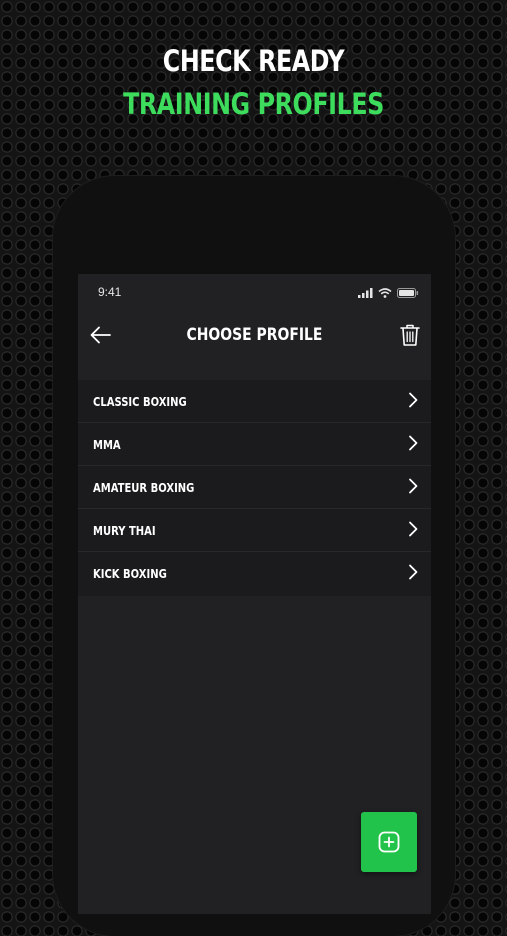 This screenshot has width=507, height=936. I want to click on list-item: MURY THAI, so click(254, 530).